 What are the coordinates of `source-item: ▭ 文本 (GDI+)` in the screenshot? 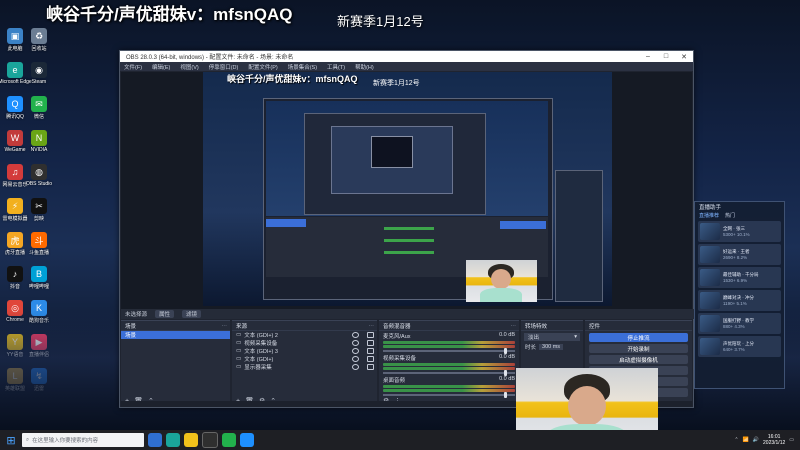 It's located at (304, 359).